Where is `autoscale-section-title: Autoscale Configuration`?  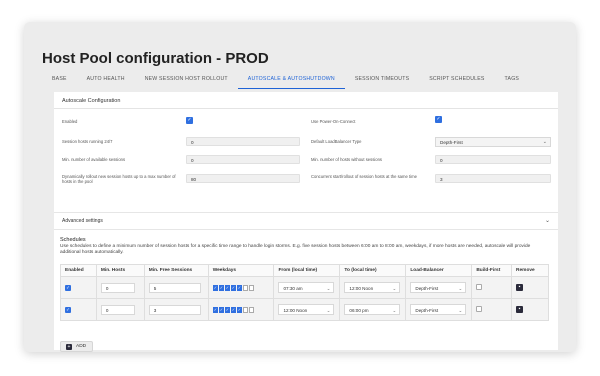 autoscale-section-title: Autoscale Configuration is located at coordinates (91, 101).